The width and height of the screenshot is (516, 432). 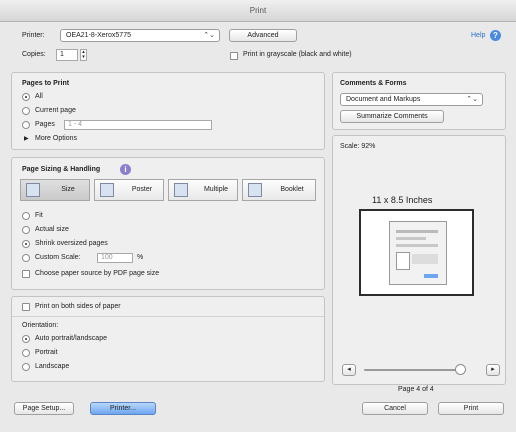 What do you see at coordinates (33, 190) in the screenshot?
I see `size-icon` at bounding box center [33, 190].